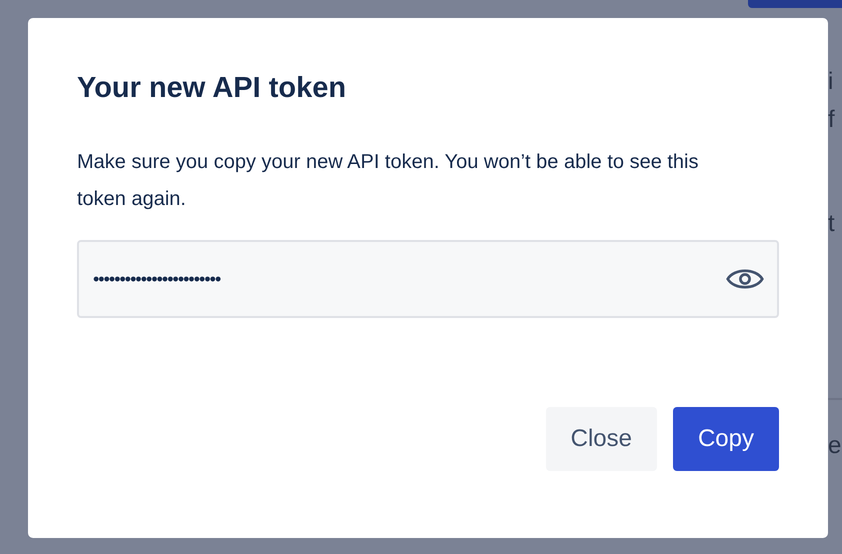  Describe the element at coordinates (388, 181) in the screenshot. I see `dialog-message: Make sure you copy your new API token. You won’t be able to see this token again.` at that location.